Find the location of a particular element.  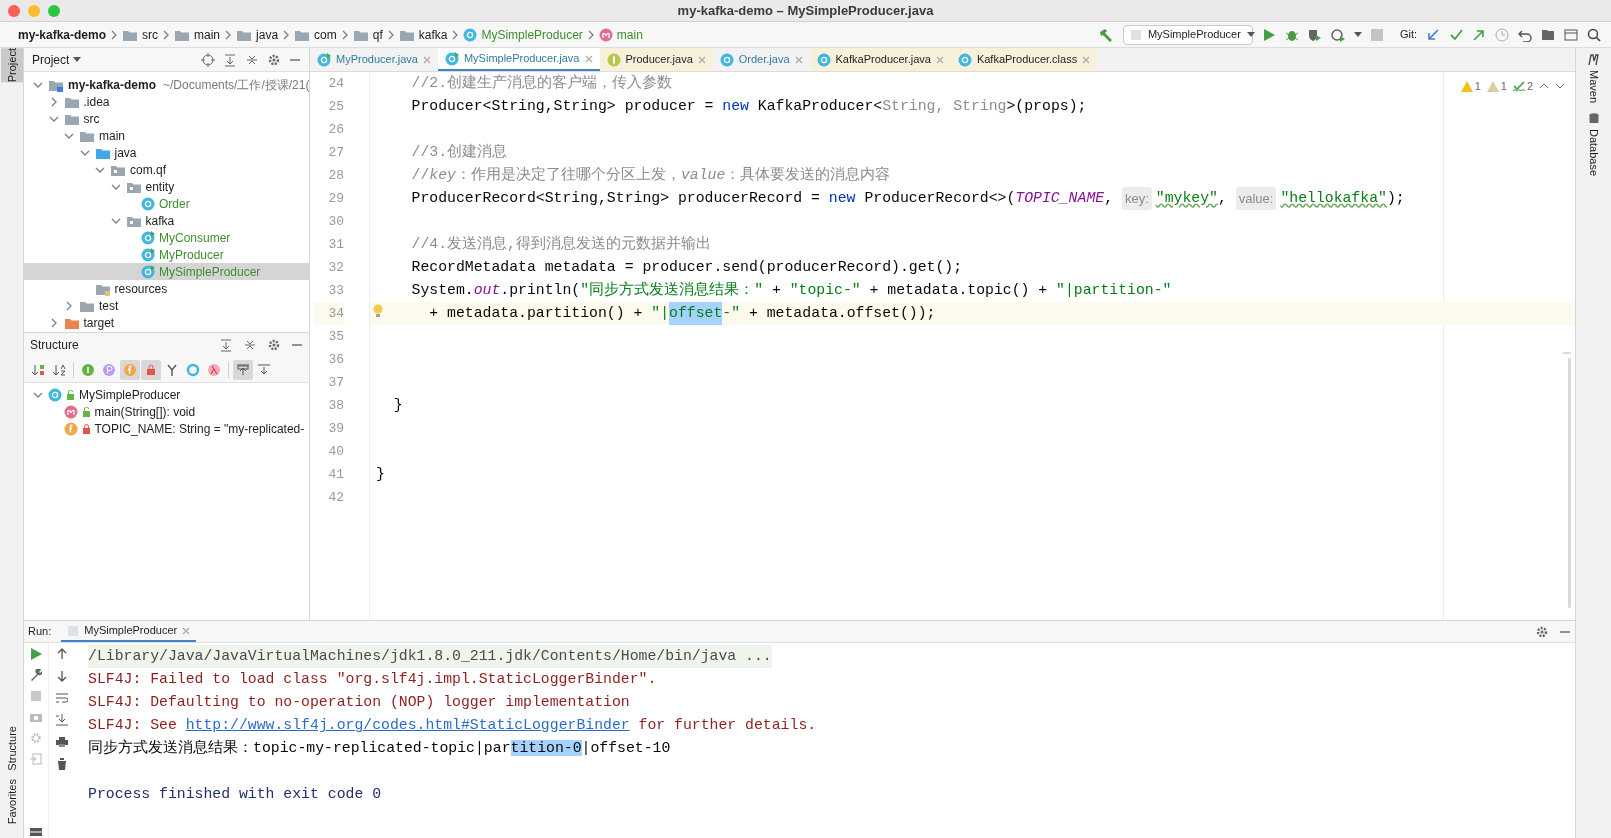

tree-item: java is located at coordinates (125, 152).